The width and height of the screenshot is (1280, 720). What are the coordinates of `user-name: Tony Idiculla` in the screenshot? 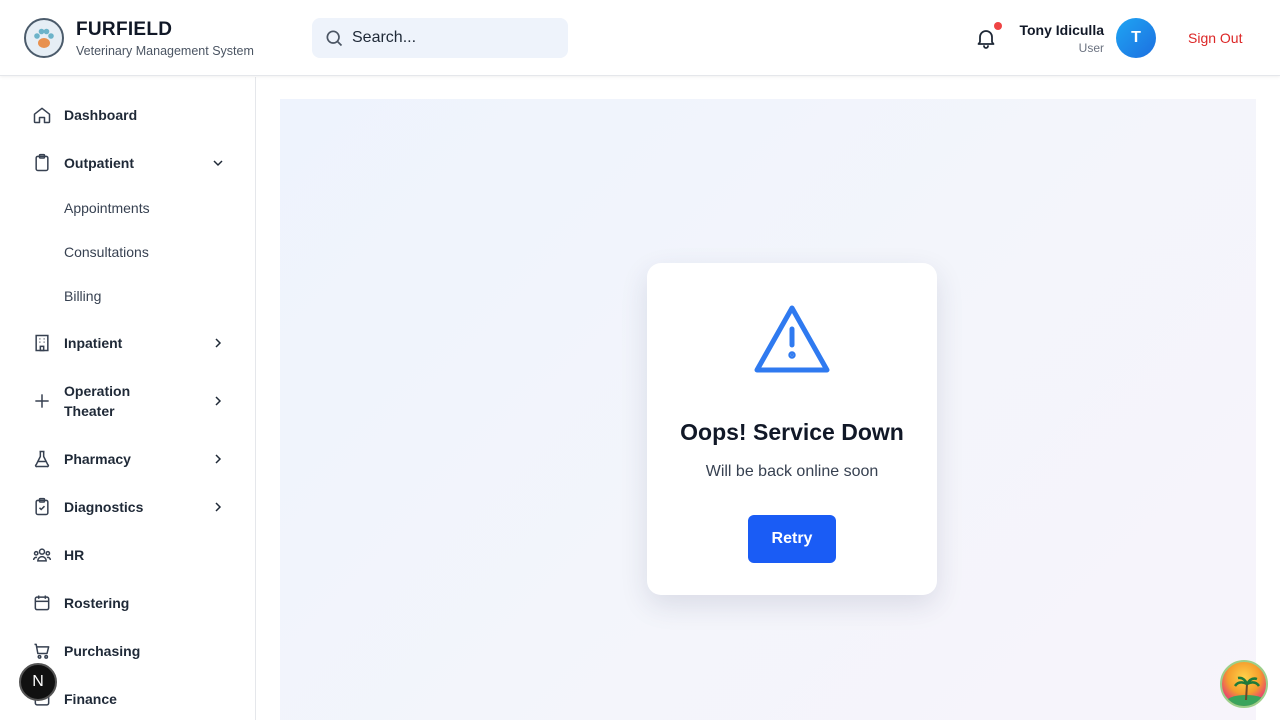 It's located at (1061, 30).